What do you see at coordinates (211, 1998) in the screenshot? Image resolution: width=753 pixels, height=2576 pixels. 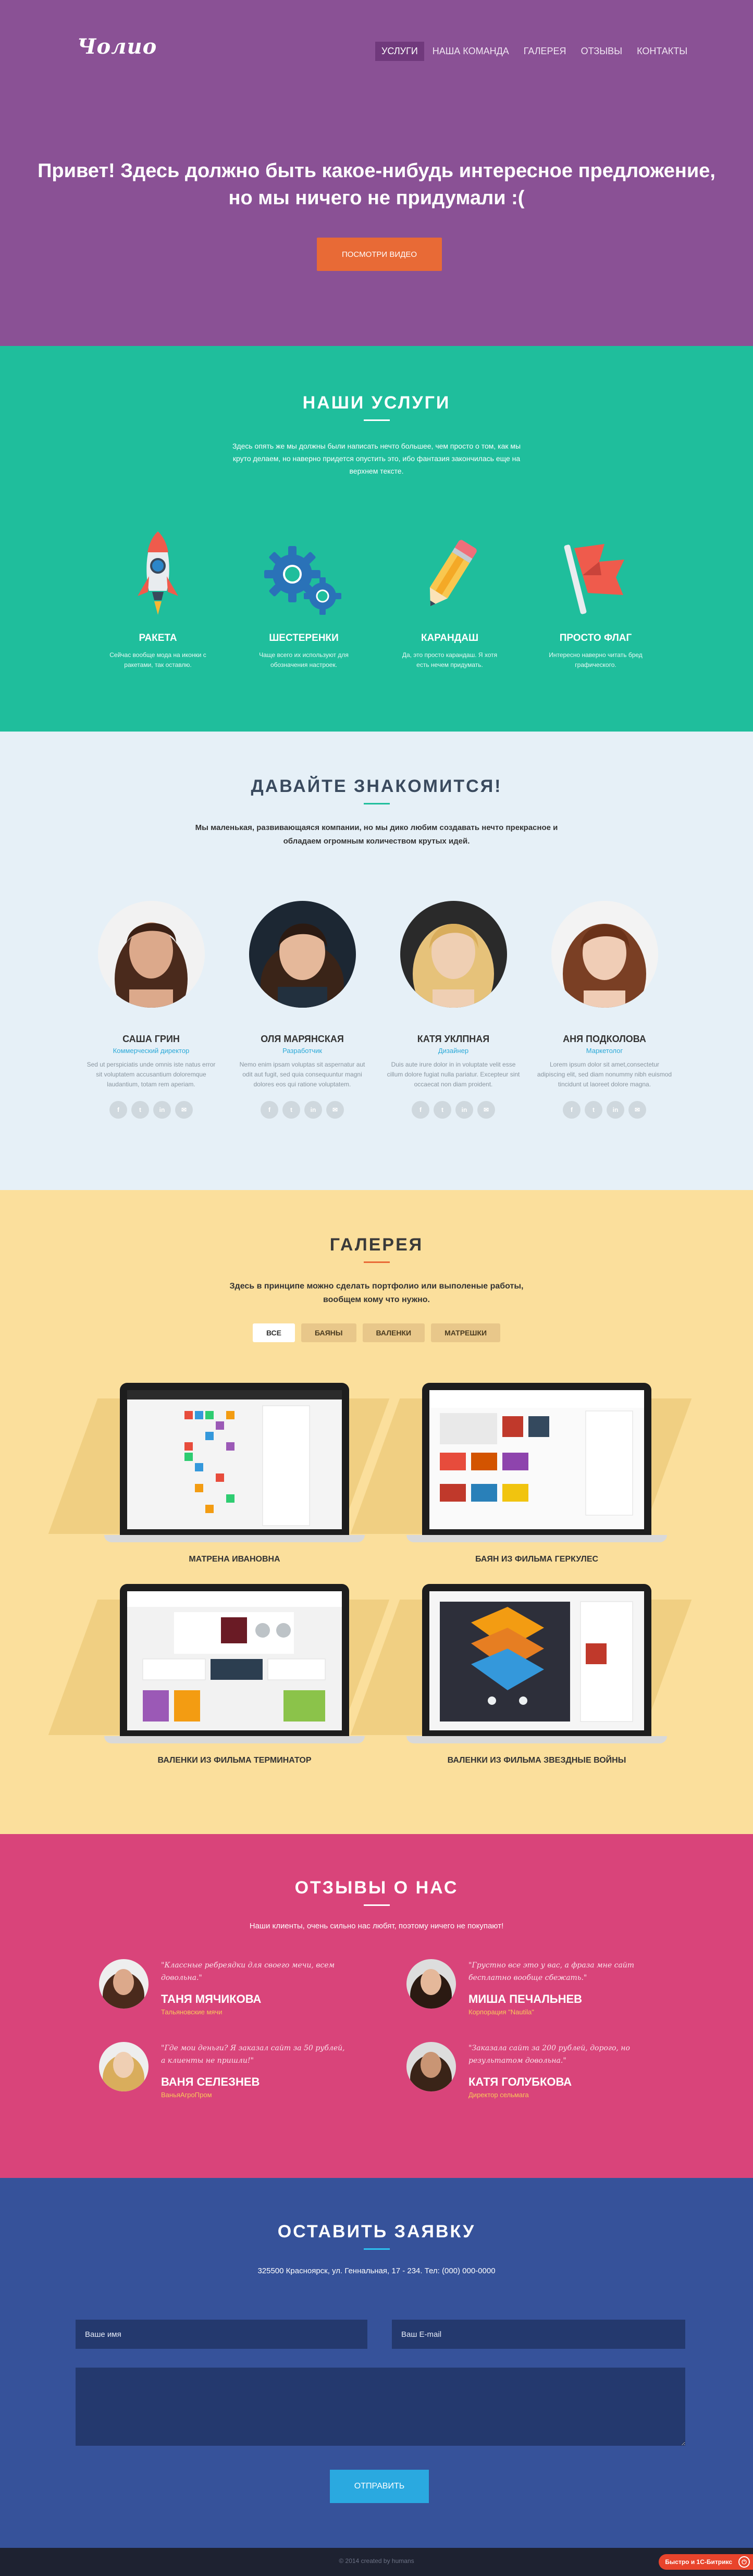 I see `testimonial-name: ТАНЯ МЯЧИКОВА` at bounding box center [211, 1998].